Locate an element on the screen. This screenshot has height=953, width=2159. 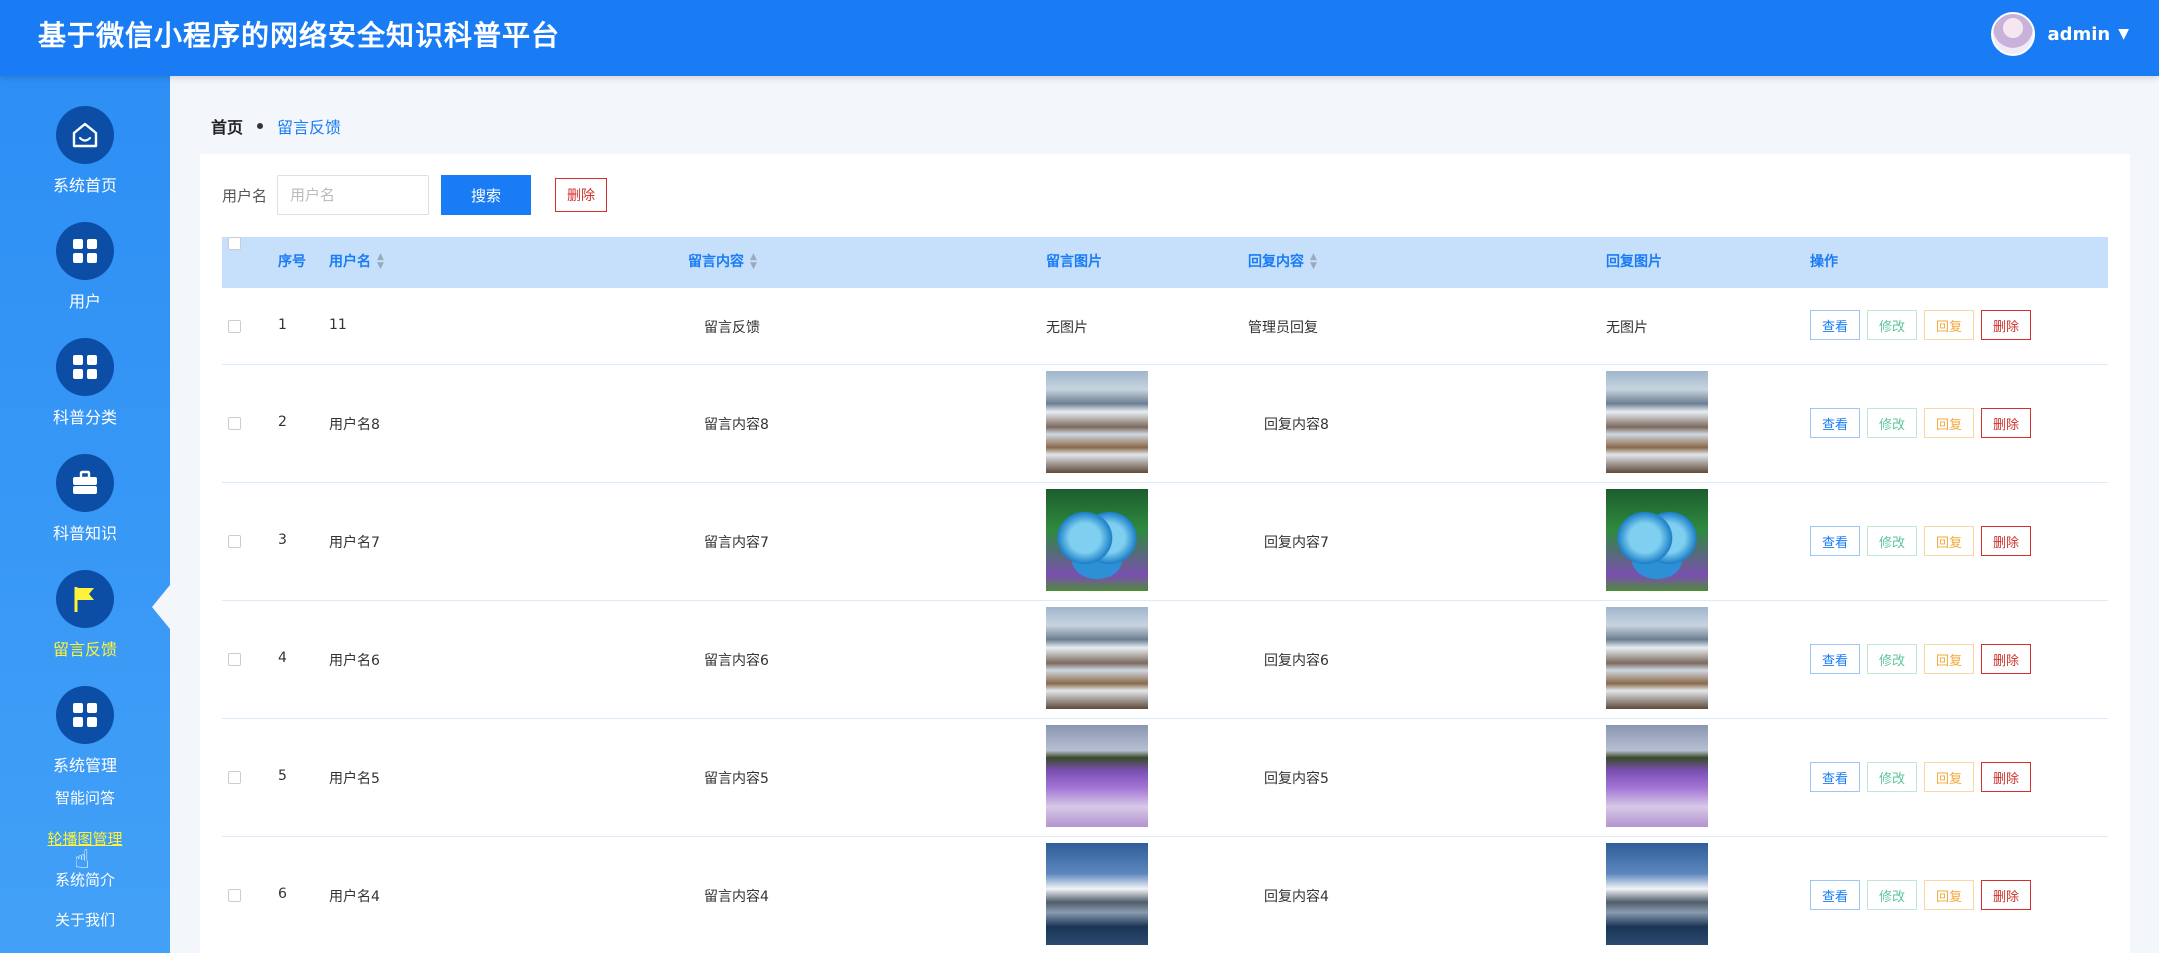
col-username: 用户名 ▲ ▼ is located at coordinates (356, 262).